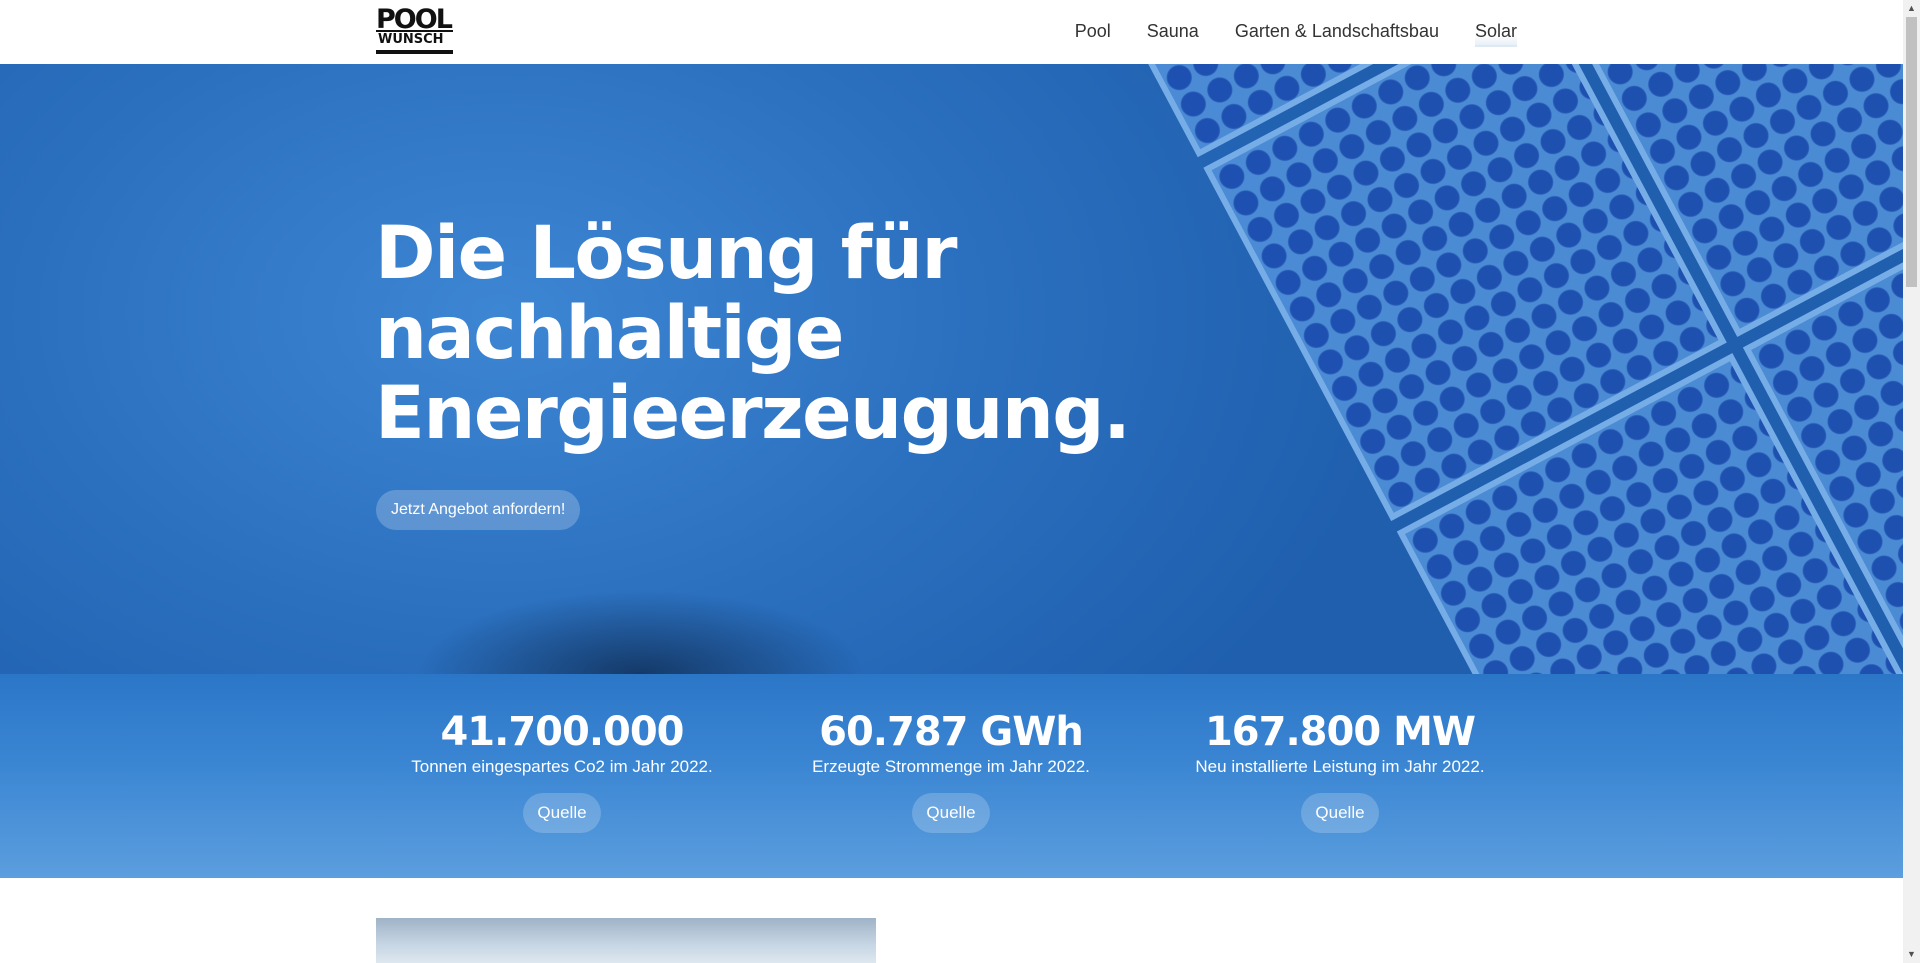 This screenshot has width=1920, height=963. What do you see at coordinates (478, 510) in the screenshot?
I see `request-offer-button: Jetzt Angebot anfordern!` at bounding box center [478, 510].